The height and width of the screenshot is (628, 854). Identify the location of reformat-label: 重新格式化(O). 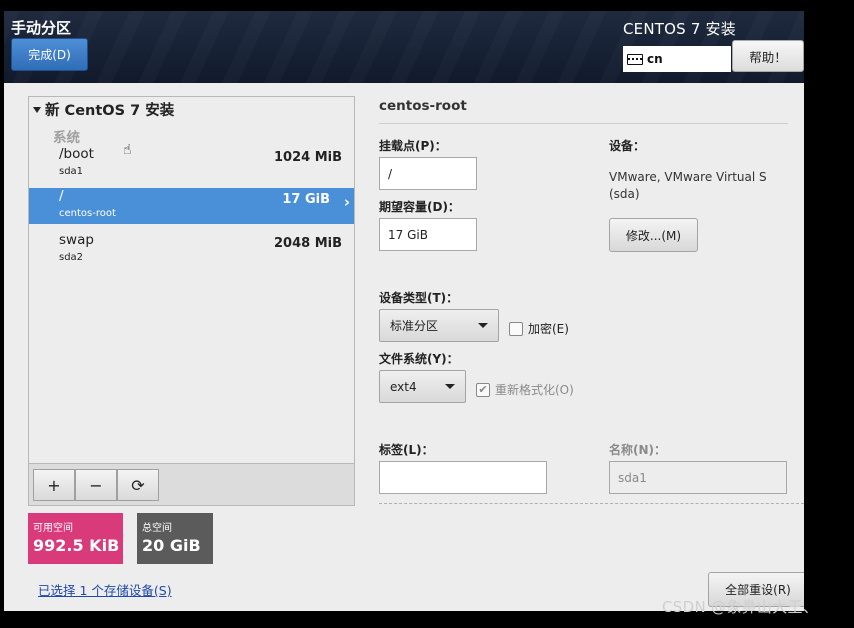
(534, 390).